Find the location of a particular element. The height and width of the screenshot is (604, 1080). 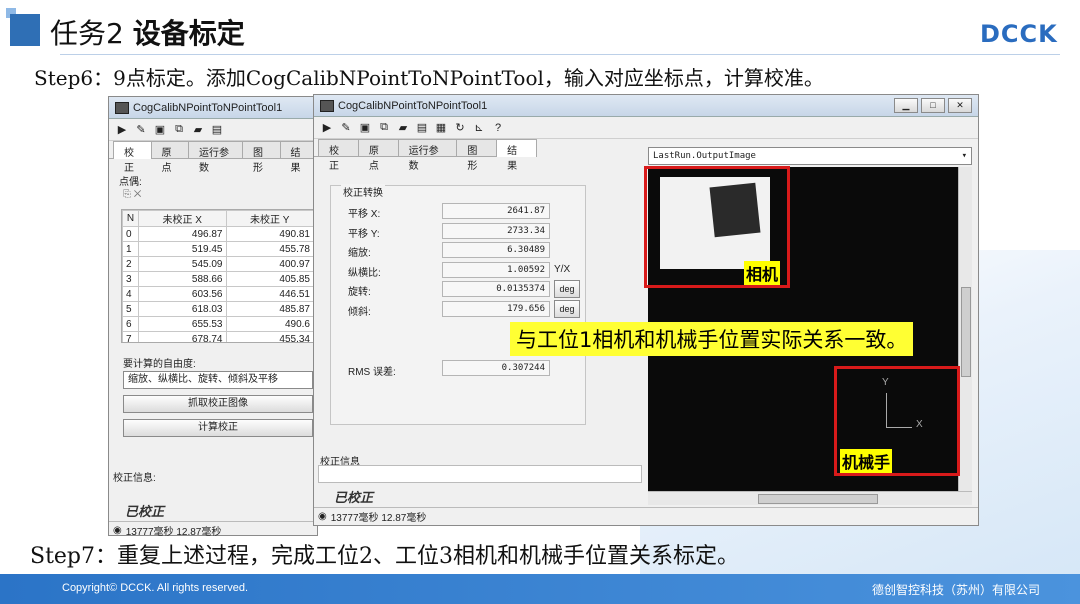

unit-label: Y/X is located at coordinates (562, 269).